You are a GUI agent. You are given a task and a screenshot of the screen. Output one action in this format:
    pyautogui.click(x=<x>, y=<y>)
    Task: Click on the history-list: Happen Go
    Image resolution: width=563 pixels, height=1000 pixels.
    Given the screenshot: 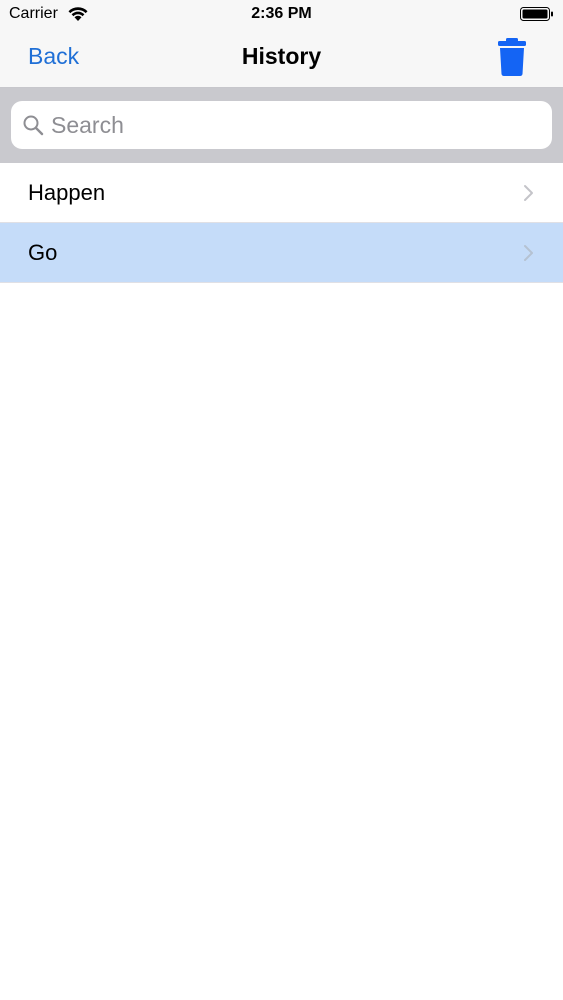 What is the action you would take?
    pyautogui.click(x=281, y=223)
    